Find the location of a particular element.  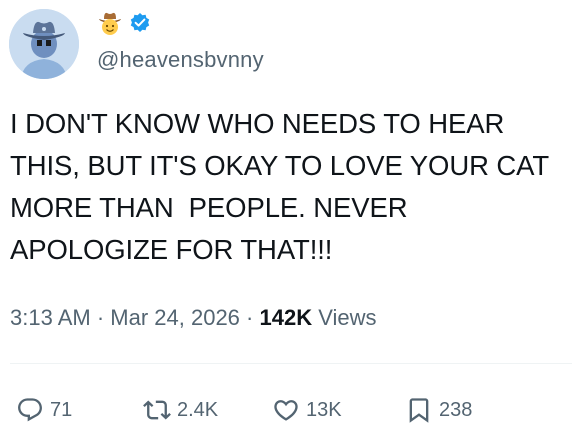

retweet-count: 2.4K is located at coordinates (198, 409).